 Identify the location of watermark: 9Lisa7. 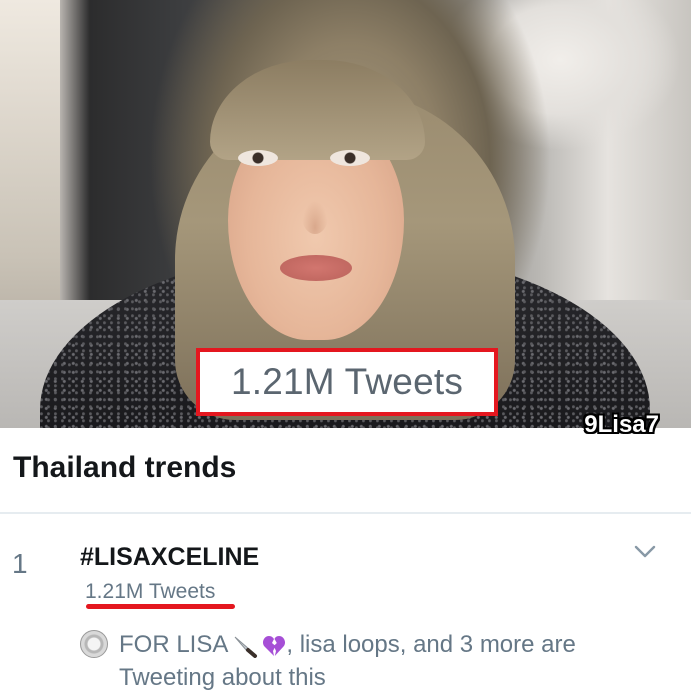
(621, 424).